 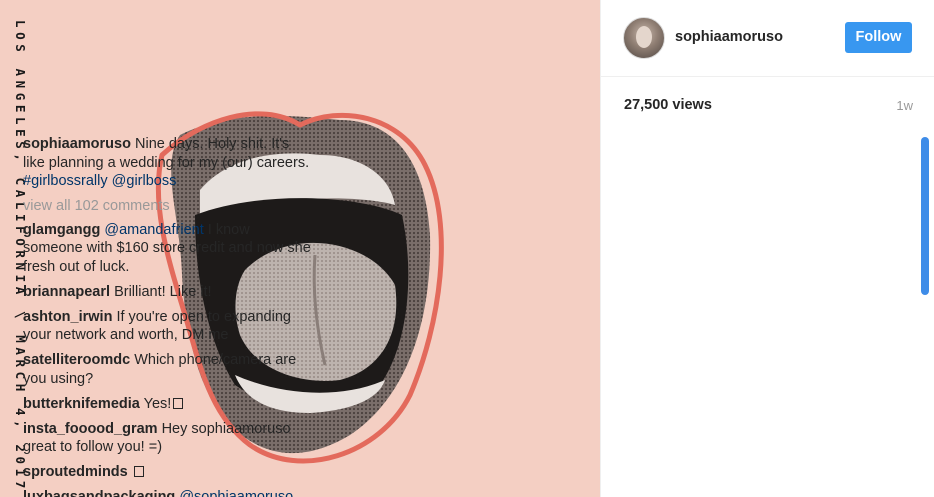 I want to click on comment-item: briannapearl Brilliant! Like it!, so click(x=168, y=292).